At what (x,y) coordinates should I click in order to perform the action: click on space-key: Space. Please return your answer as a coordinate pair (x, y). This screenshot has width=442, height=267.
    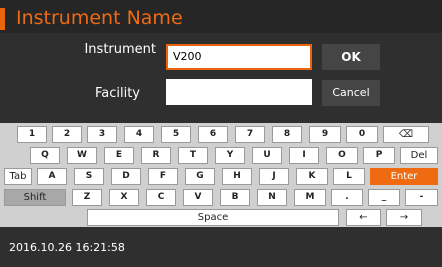
    Looking at the image, I should click on (213, 217).